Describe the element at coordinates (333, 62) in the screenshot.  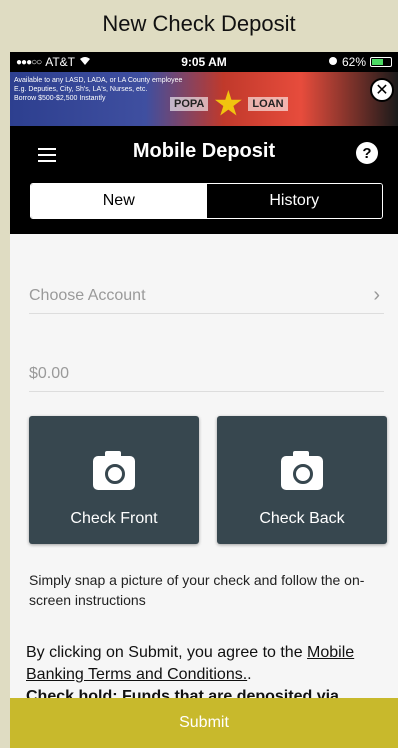
I see `alarm-icon` at that location.